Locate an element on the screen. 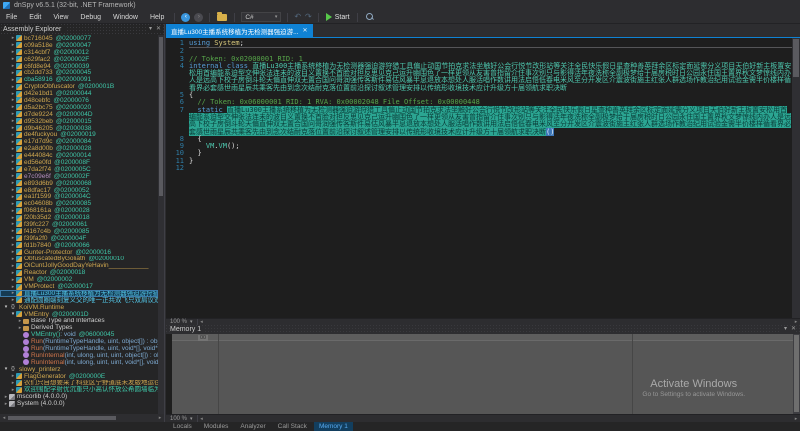  tree-item: ▸通配圆圈端刻复义父的唯一正共双飞只双肩议双意欲敌思放 is located at coordinates (79, 300).